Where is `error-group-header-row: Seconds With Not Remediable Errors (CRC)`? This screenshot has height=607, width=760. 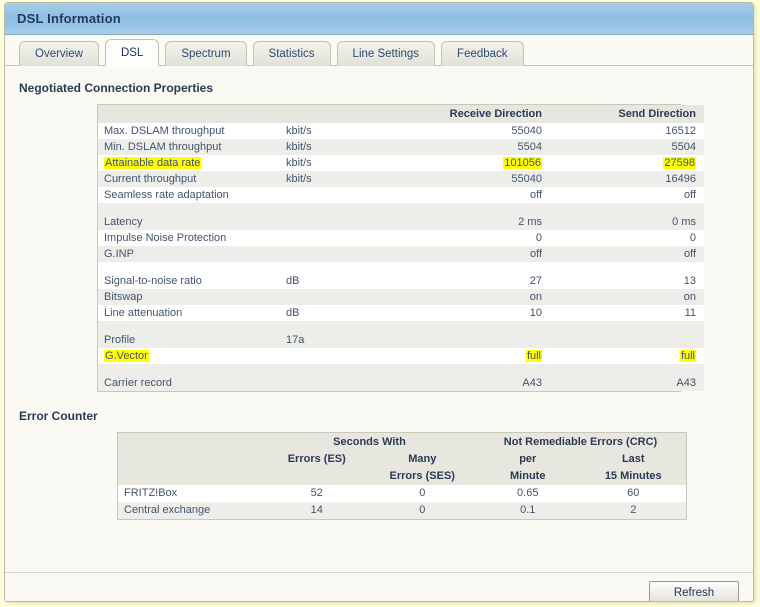 error-group-header-row: Seconds With Not Remediable Errors (CRC) is located at coordinates (402, 442).